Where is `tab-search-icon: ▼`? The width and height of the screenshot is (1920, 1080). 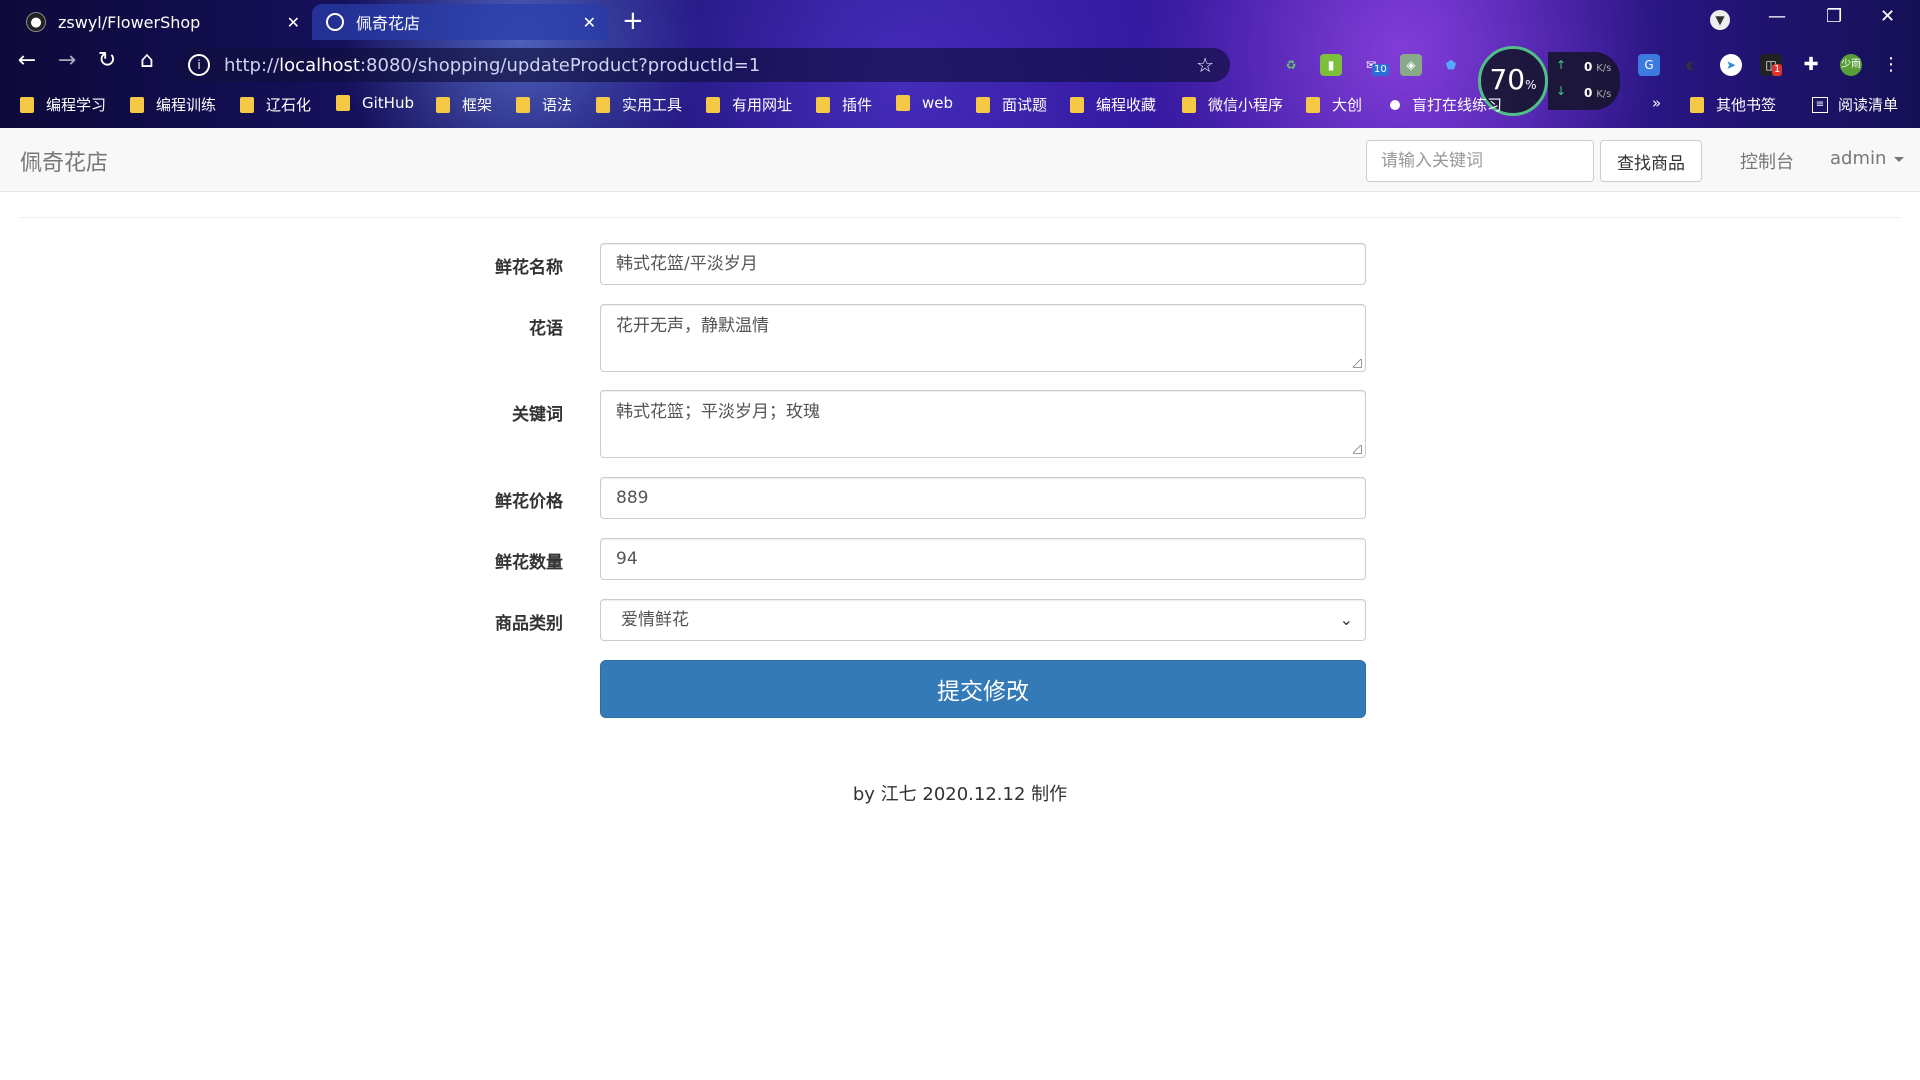
tab-search-icon: ▼ is located at coordinates (1720, 20).